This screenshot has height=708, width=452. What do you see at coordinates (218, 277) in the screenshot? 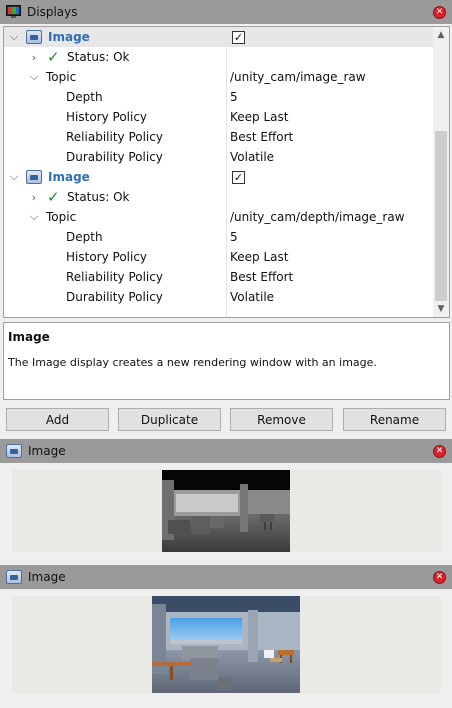
I see `reliability-policy-row-2: Reliability Policy Best Effort` at bounding box center [218, 277].